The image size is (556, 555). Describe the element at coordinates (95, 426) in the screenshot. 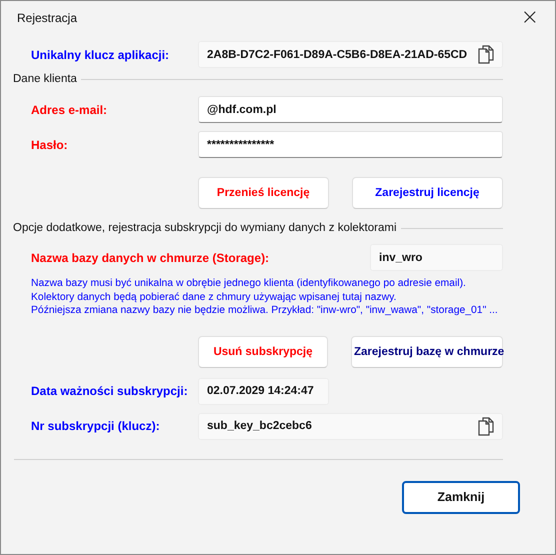

I see `field-label: Nr subskrypcji (klucz):` at that location.